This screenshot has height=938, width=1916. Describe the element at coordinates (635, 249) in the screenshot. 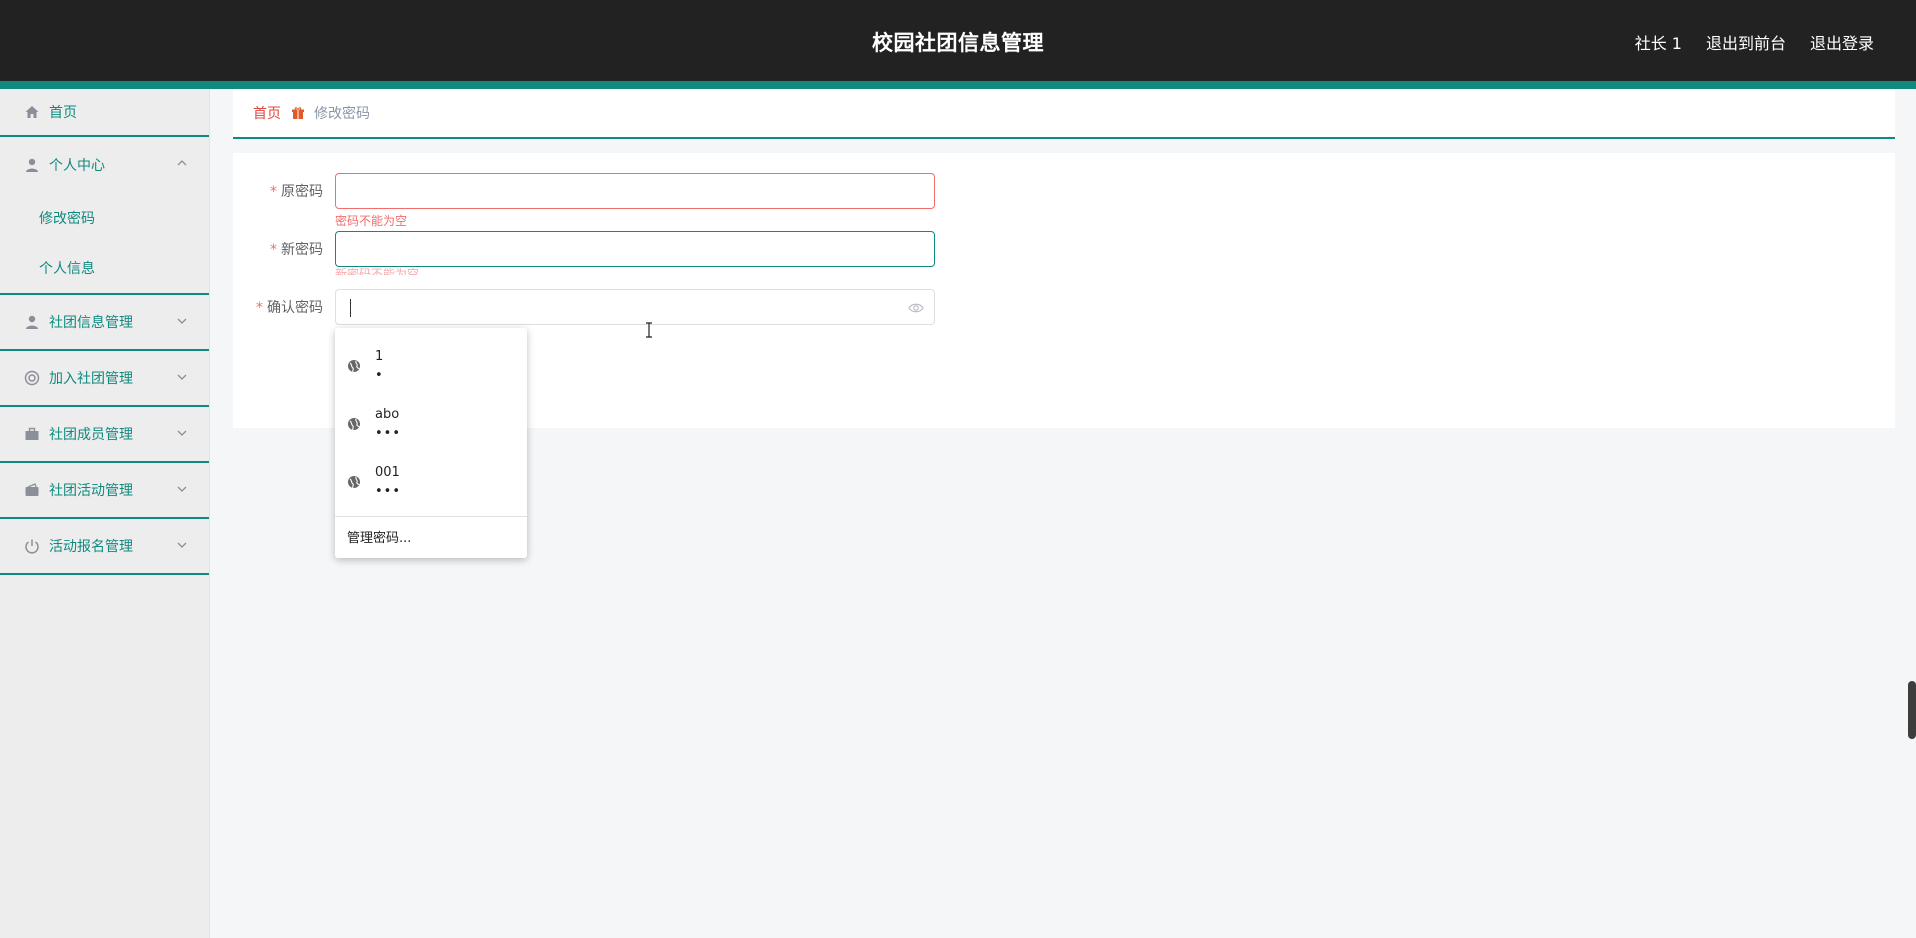

I see `new-password-field` at that location.